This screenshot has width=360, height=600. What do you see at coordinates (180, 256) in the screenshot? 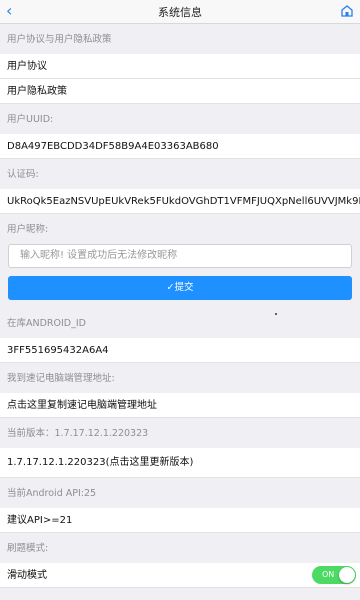
I see `nickname-input: 输入昵称! 设置成功后无法修改昵称` at bounding box center [180, 256].